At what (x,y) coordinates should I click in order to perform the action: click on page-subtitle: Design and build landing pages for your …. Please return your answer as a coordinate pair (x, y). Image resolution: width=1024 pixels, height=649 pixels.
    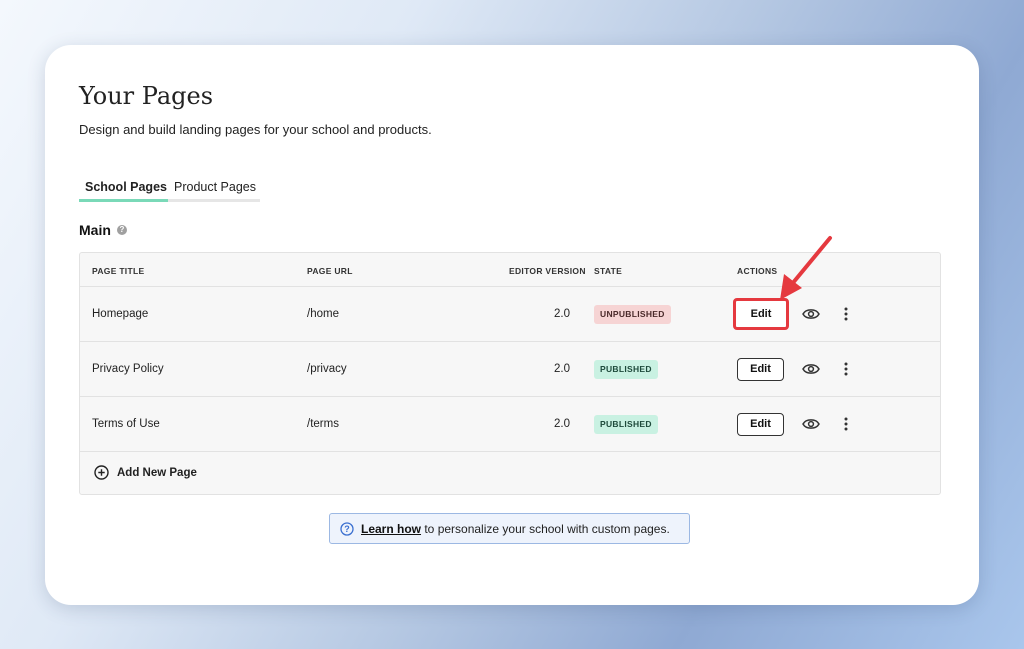
    Looking at the image, I should click on (255, 129).